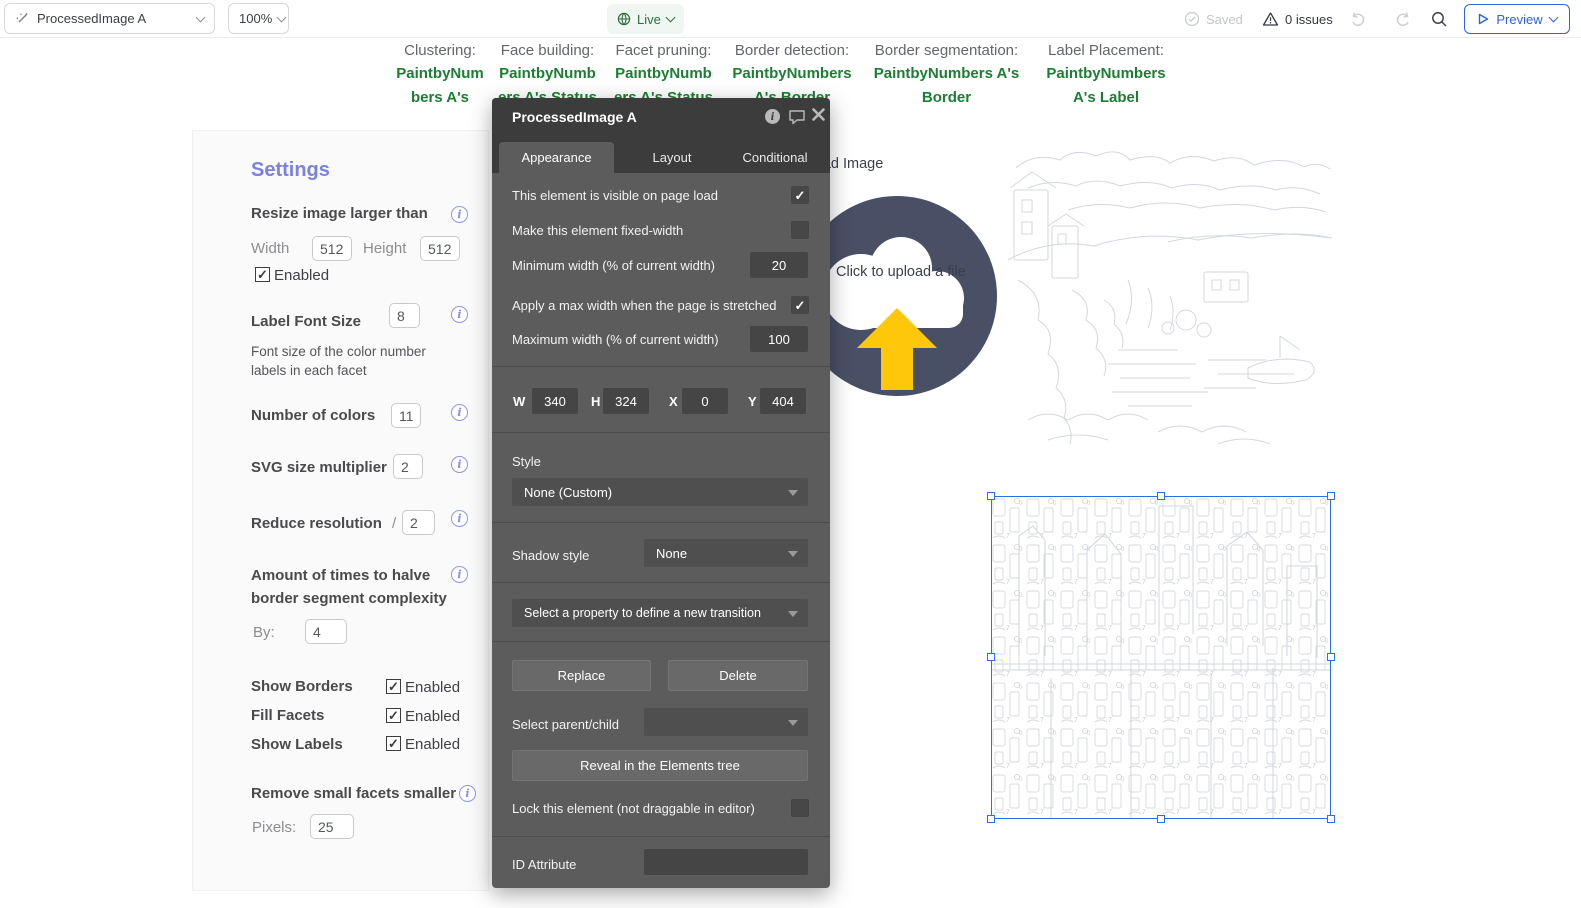 Image resolution: width=1581 pixels, height=908 pixels. What do you see at coordinates (290, 170) in the screenshot?
I see `settings-title: Settings` at bounding box center [290, 170].